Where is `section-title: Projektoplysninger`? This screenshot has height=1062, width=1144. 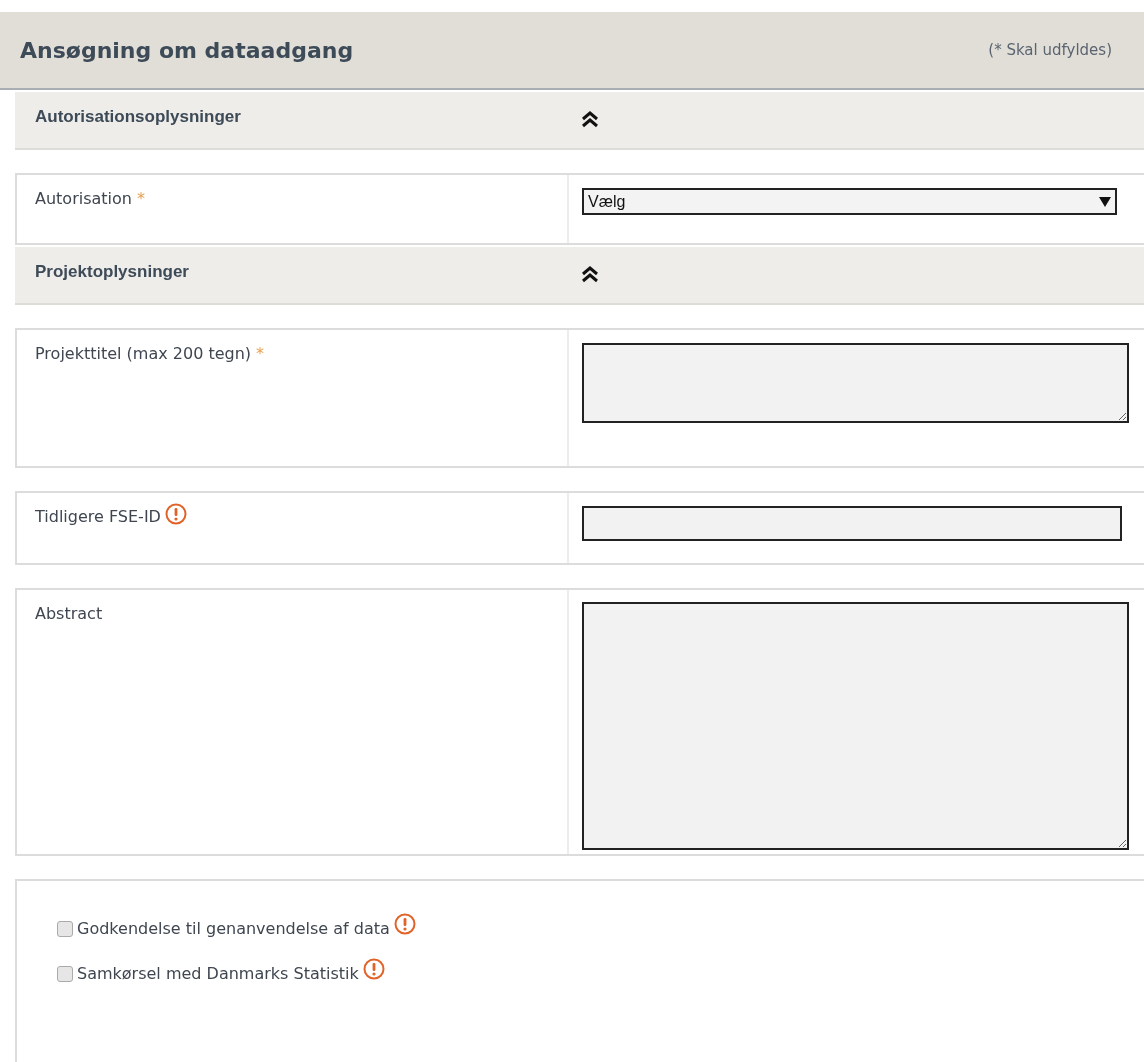
section-title: Projektoplysninger is located at coordinates (112, 272).